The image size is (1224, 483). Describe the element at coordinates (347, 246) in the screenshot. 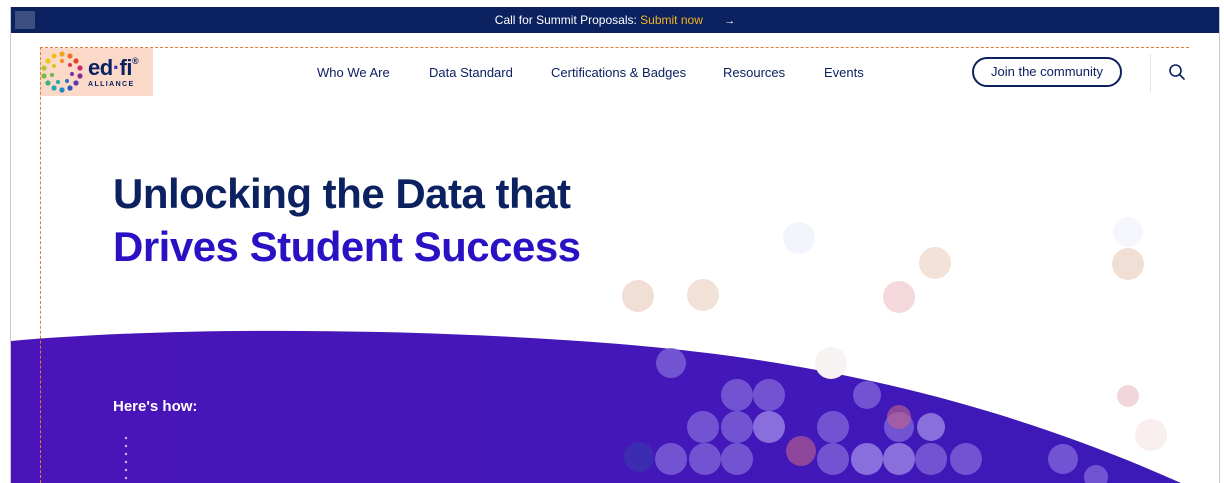

I see `hero-line-2: Drives Student Success` at that location.